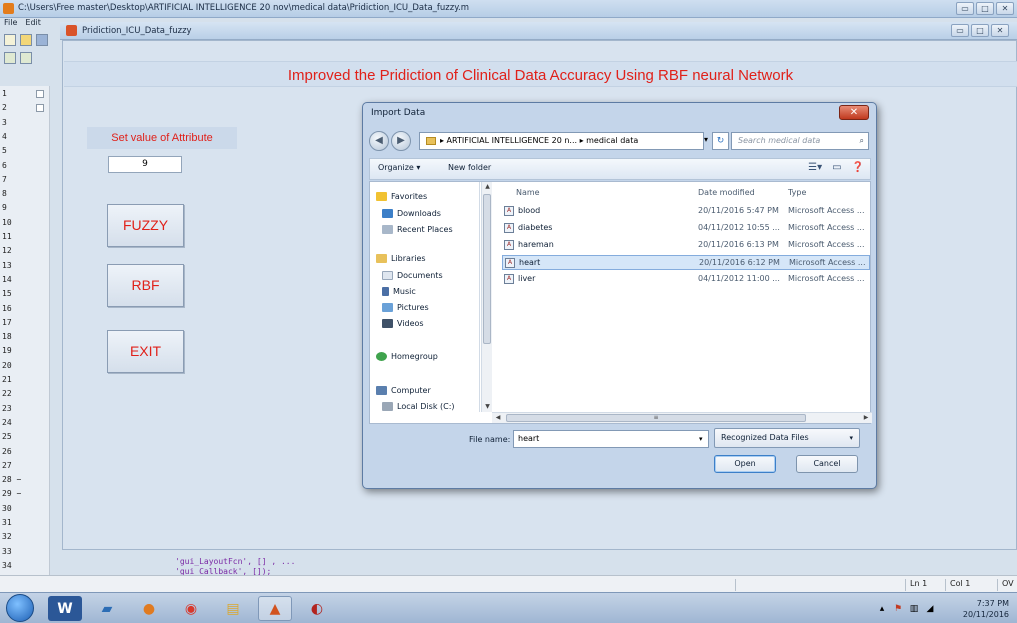  I want to click on column-type: Type, so click(797, 192).